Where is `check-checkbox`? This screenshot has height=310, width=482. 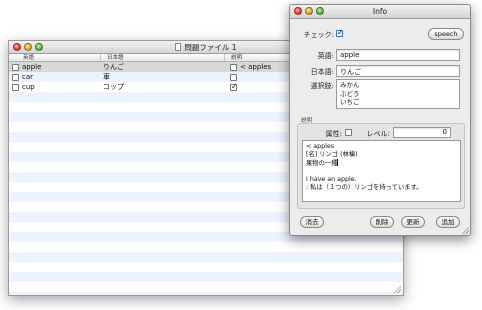 check-checkbox is located at coordinates (340, 32).